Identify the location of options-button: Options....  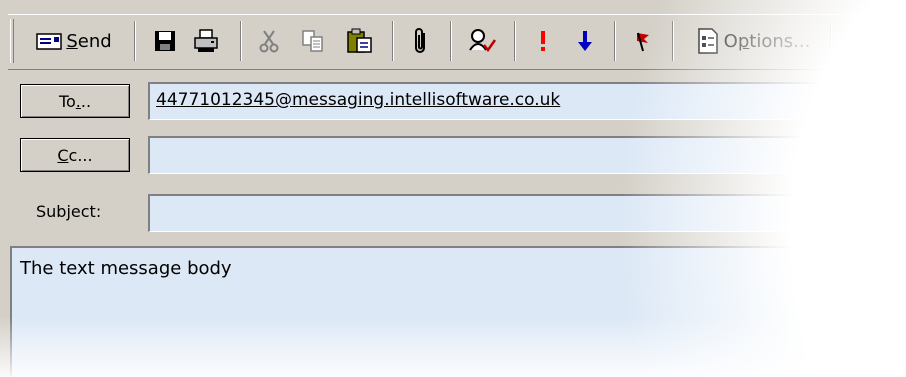
(753, 41).